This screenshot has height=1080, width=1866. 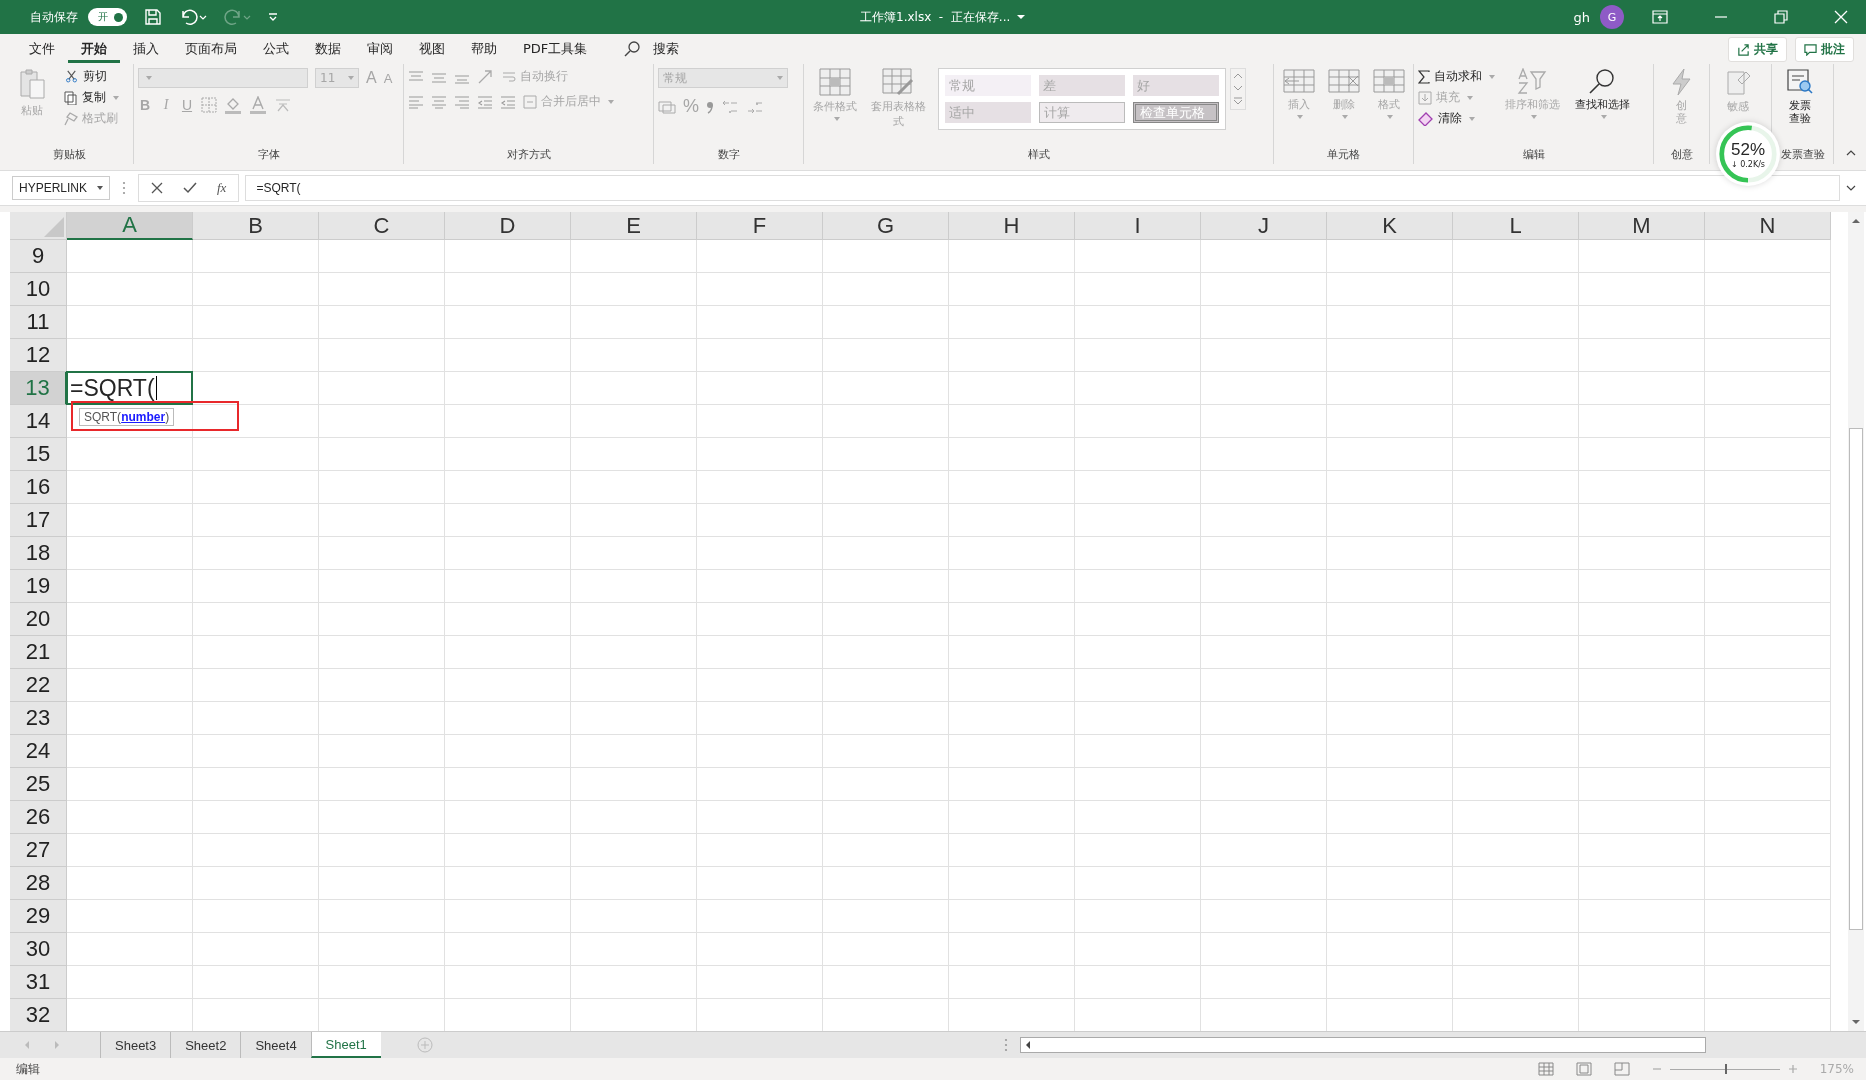 What do you see at coordinates (1138, 226) in the screenshot?
I see `column-header: I` at bounding box center [1138, 226].